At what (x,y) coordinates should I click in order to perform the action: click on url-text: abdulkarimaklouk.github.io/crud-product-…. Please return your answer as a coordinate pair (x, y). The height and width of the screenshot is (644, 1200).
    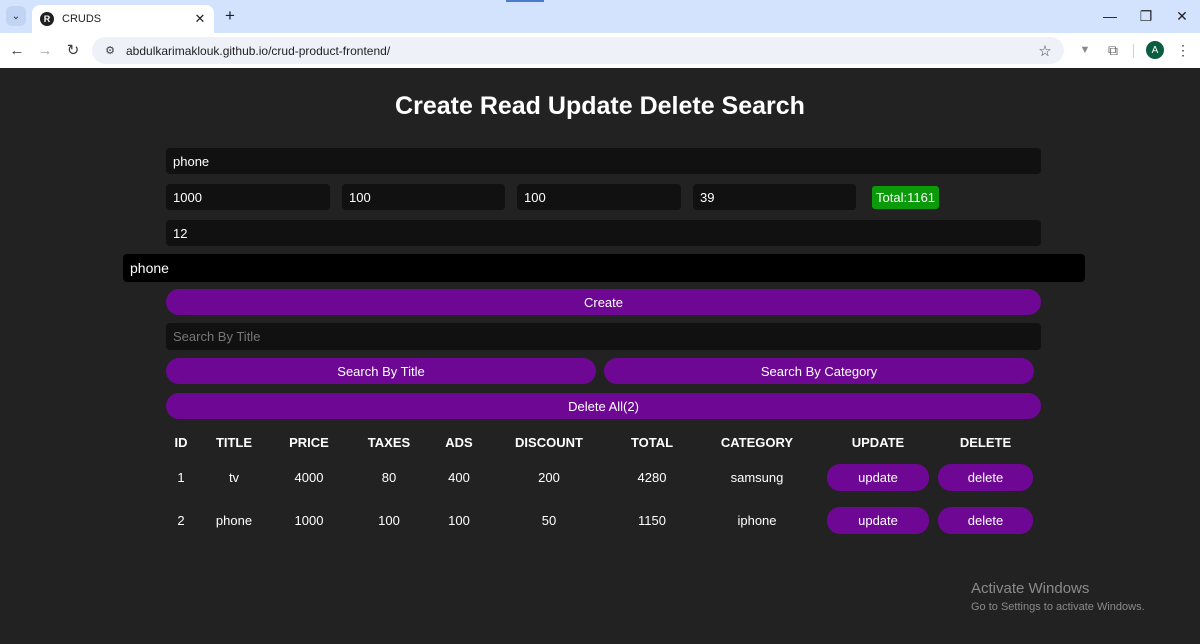
    Looking at the image, I should click on (580, 51).